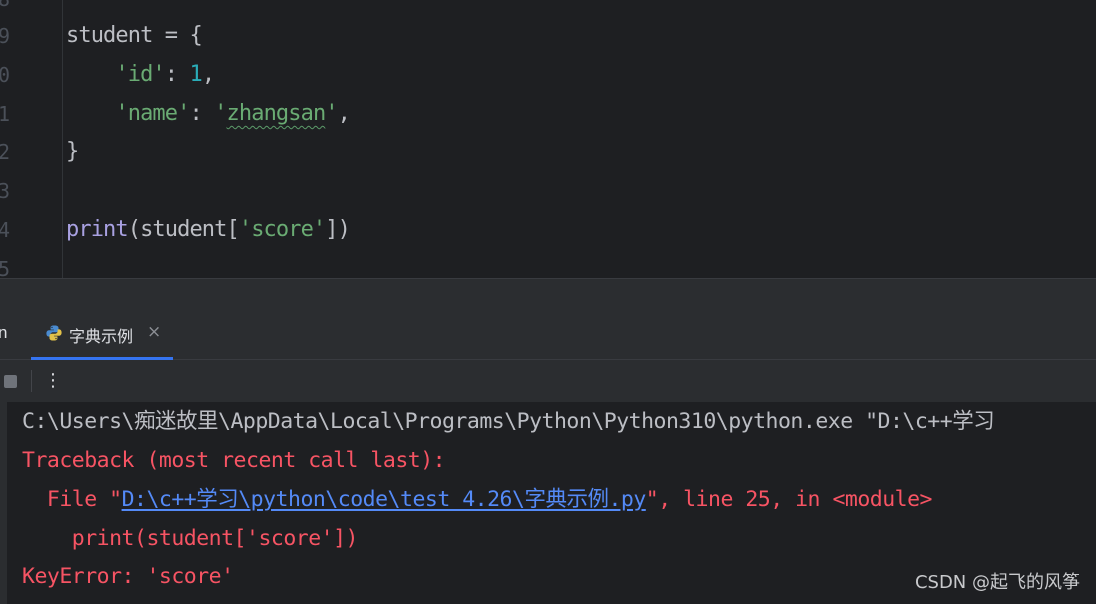  What do you see at coordinates (97, 229) in the screenshot?
I see `code-token: print` at bounding box center [97, 229].